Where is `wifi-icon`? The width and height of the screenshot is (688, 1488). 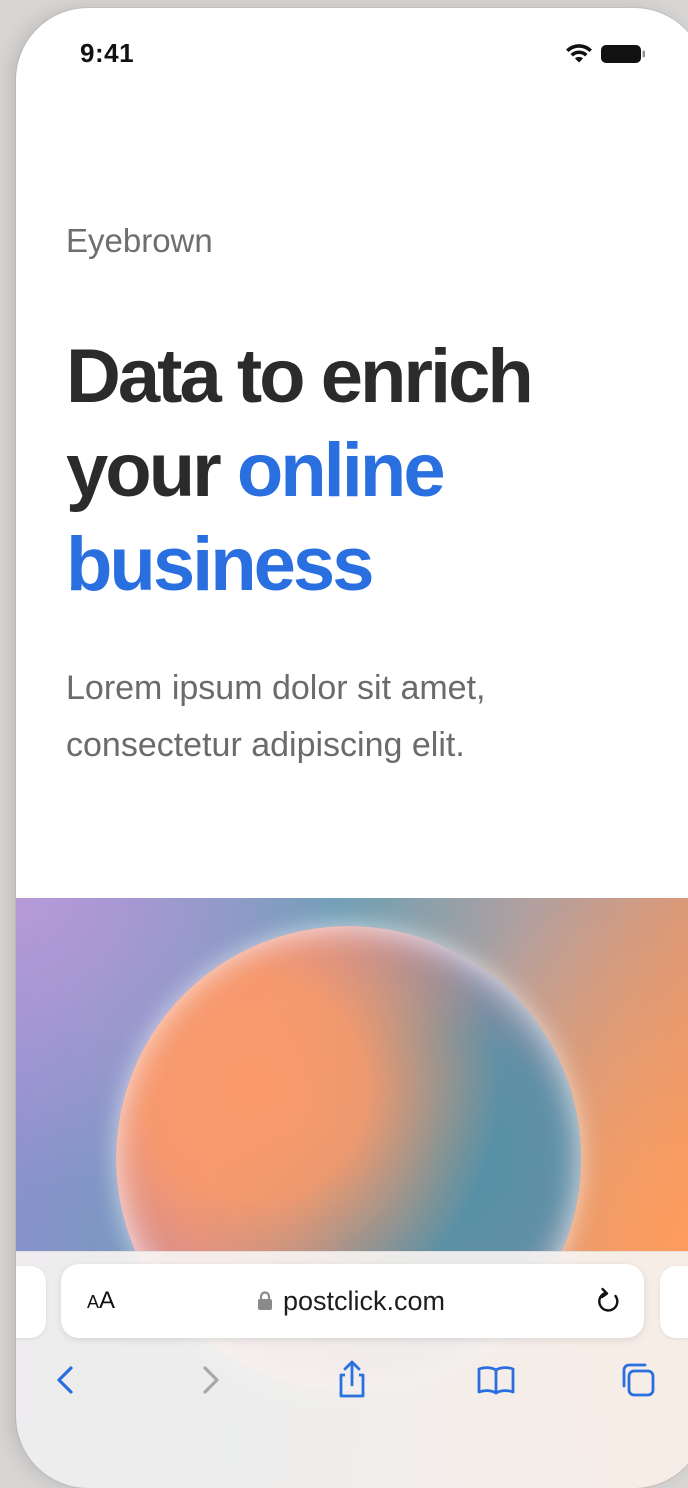
wifi-icon is located at coordinates (579, 53).